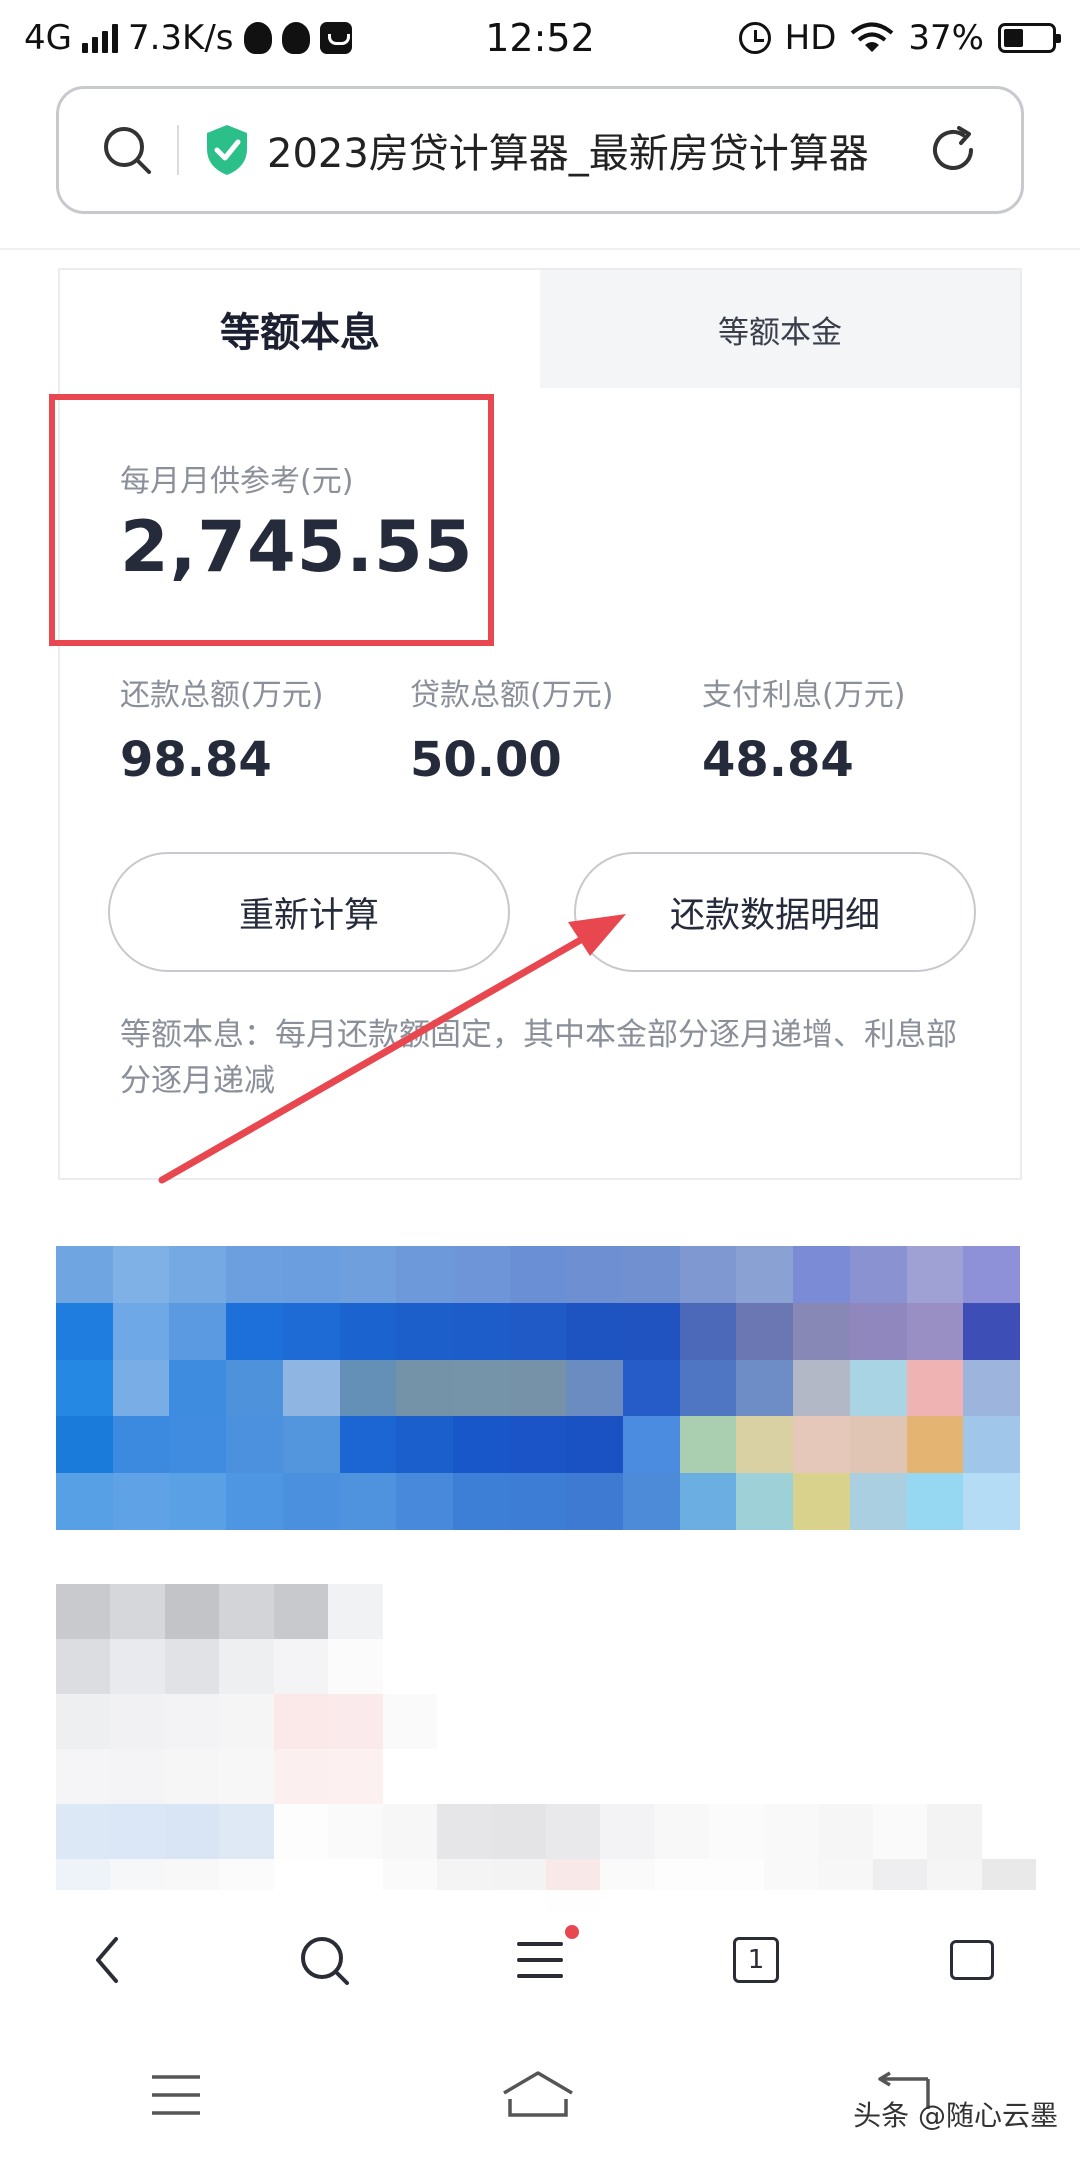  I want to click on recalculate-button: 重新计算, so click(309, 912).